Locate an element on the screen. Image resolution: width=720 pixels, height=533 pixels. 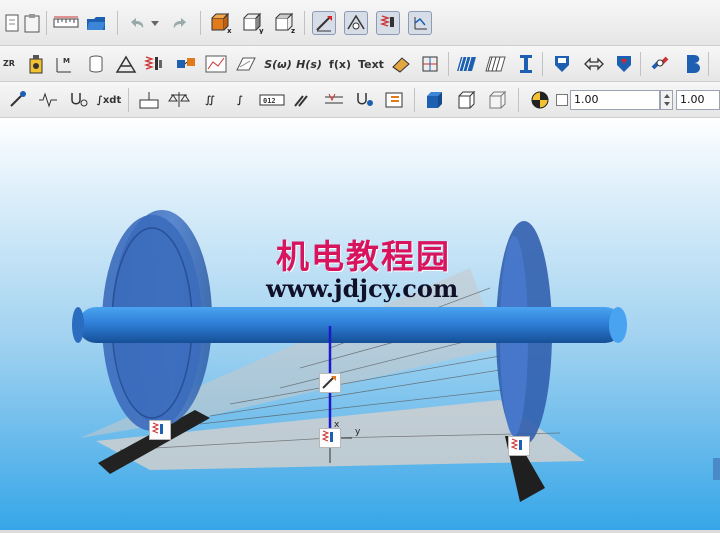
right-spring-marker-icon is located at coordinates (519, 446).